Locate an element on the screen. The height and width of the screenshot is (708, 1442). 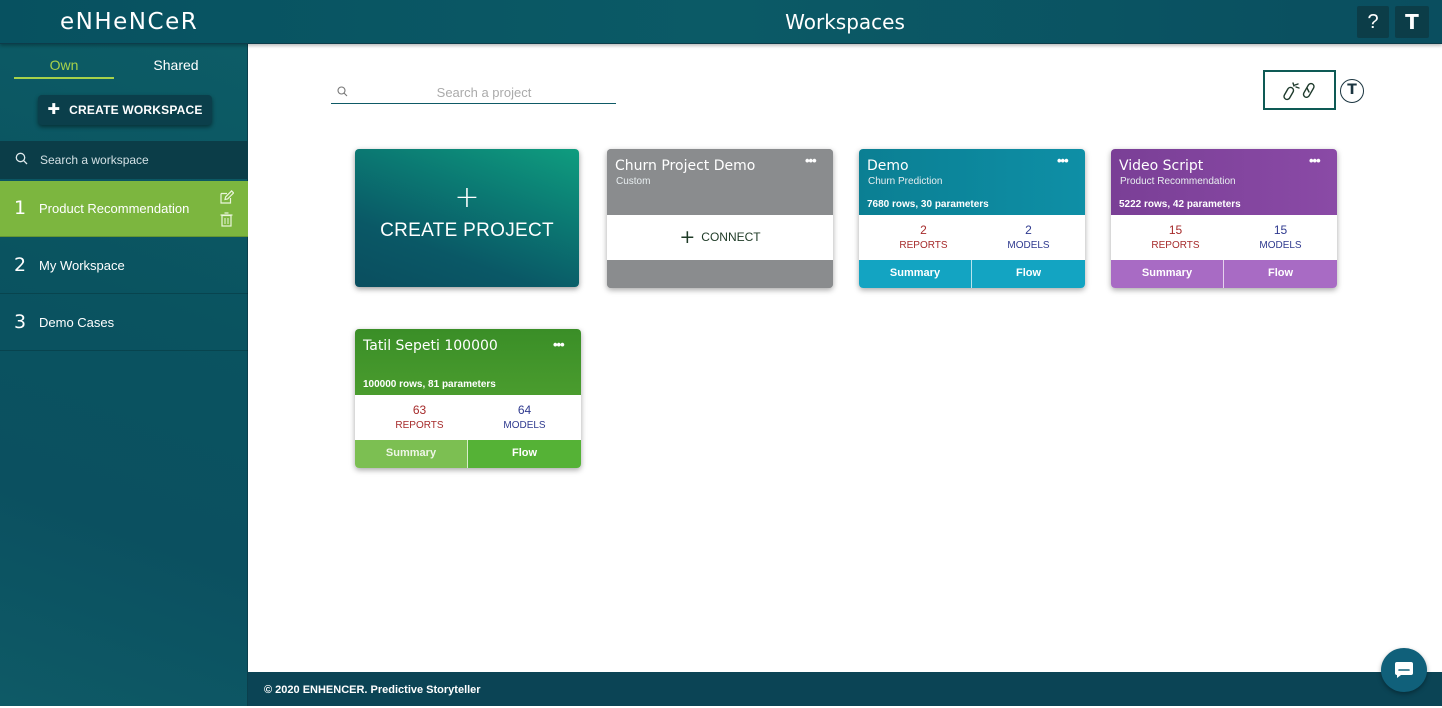
sidebar-item-my-workspace: 2 My Workspace is located at coordinates (124, 266).